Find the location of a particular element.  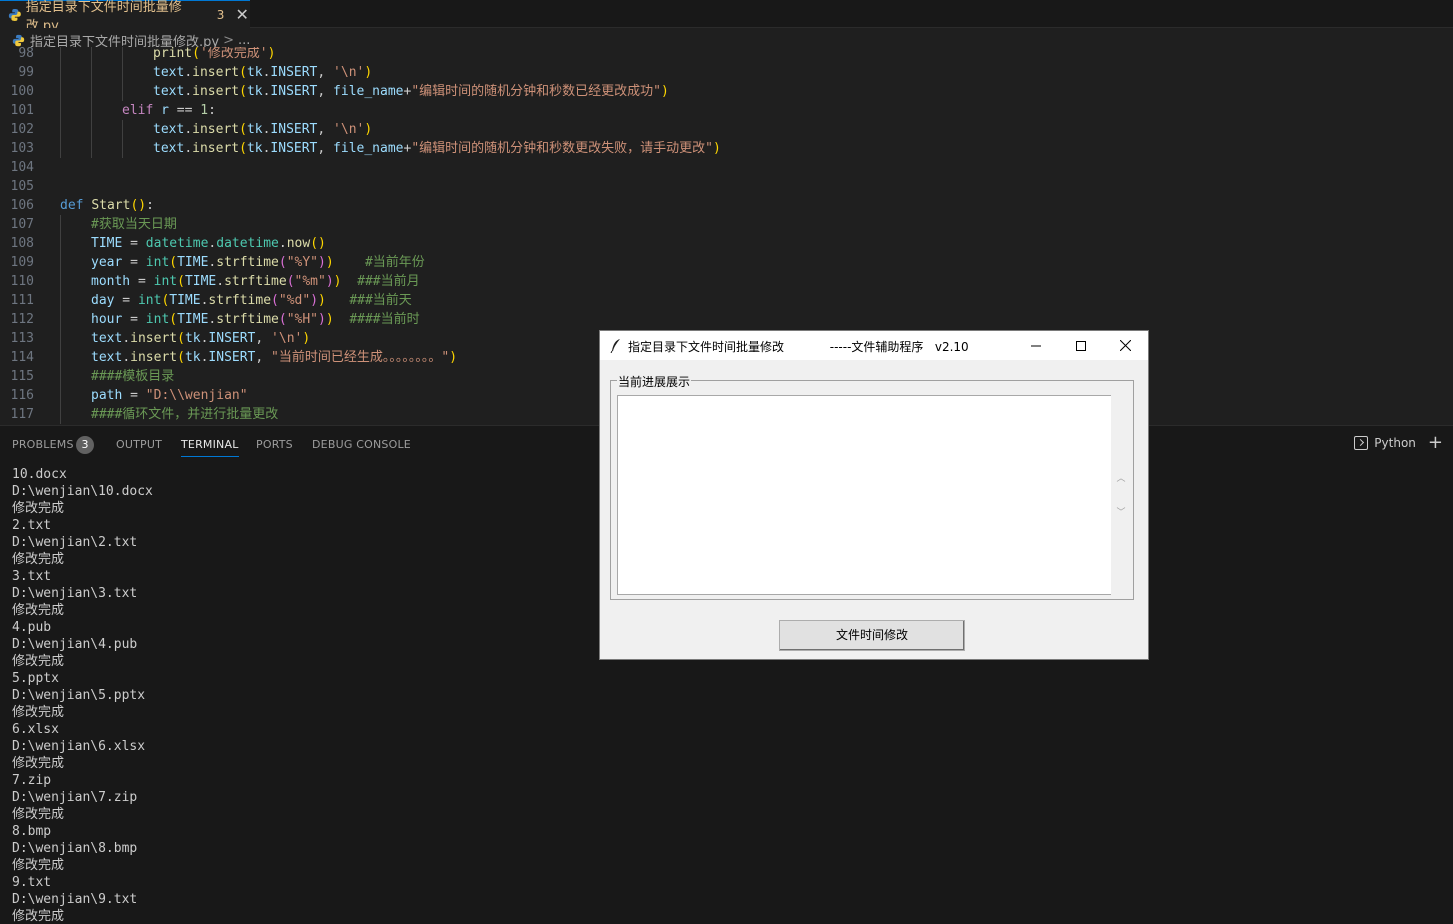

tab-debug-console: DEBUG CONSOLE is located at coordinates (361, 444).